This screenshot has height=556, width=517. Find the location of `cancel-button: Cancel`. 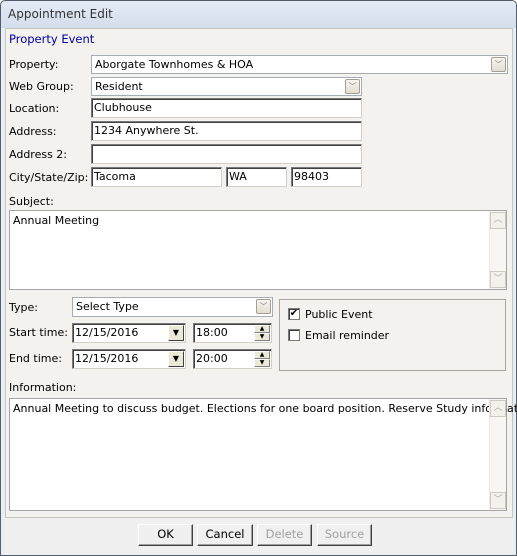

cancel-button: Cancel is located at coordinates (225, 535).